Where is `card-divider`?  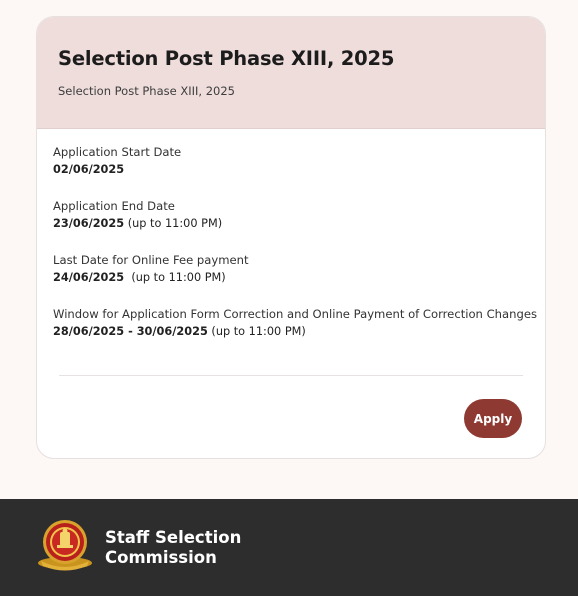 card-divider is located at coordinates (291, 375).